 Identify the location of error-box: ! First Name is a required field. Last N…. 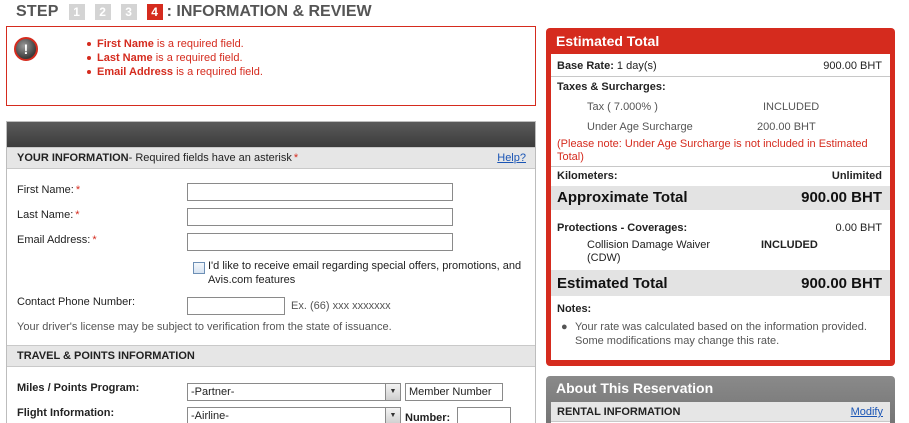
(271, 66).